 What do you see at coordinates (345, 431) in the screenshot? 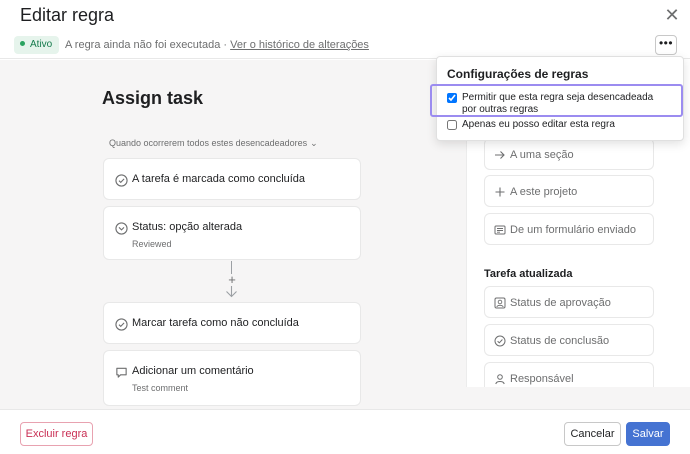
I see `dialog-footer: Excluir regra Cancelar Salvar` at bounding box center [345, 431].